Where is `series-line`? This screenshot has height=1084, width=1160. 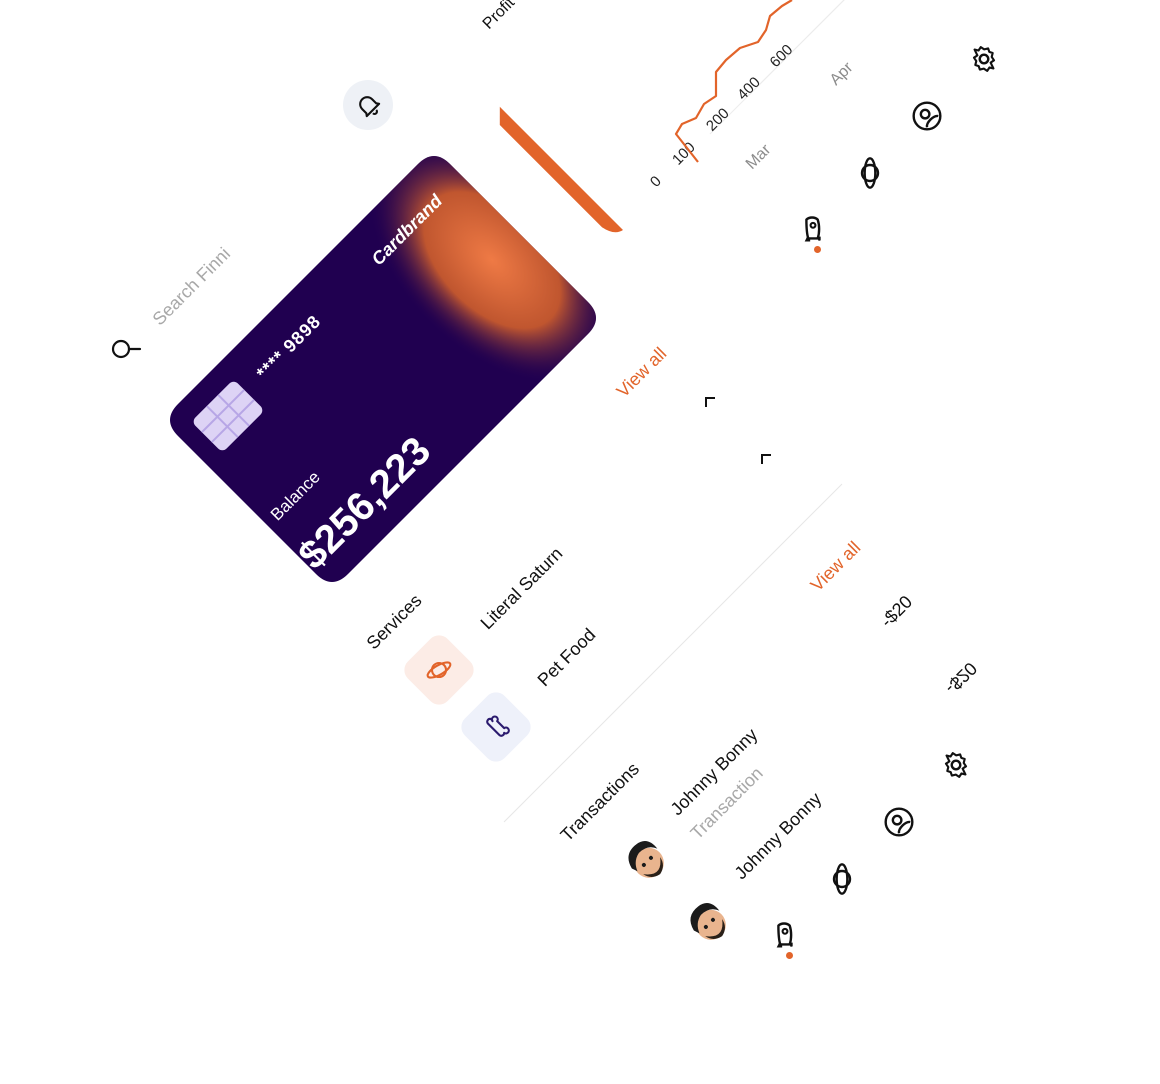
series-line is located at coordinates (733, 81).